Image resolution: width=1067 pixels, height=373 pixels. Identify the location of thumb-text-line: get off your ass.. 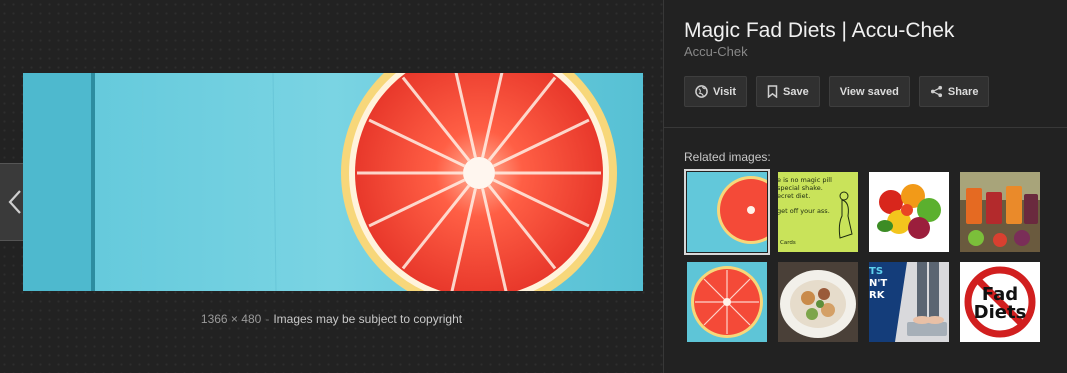
(804, 211).